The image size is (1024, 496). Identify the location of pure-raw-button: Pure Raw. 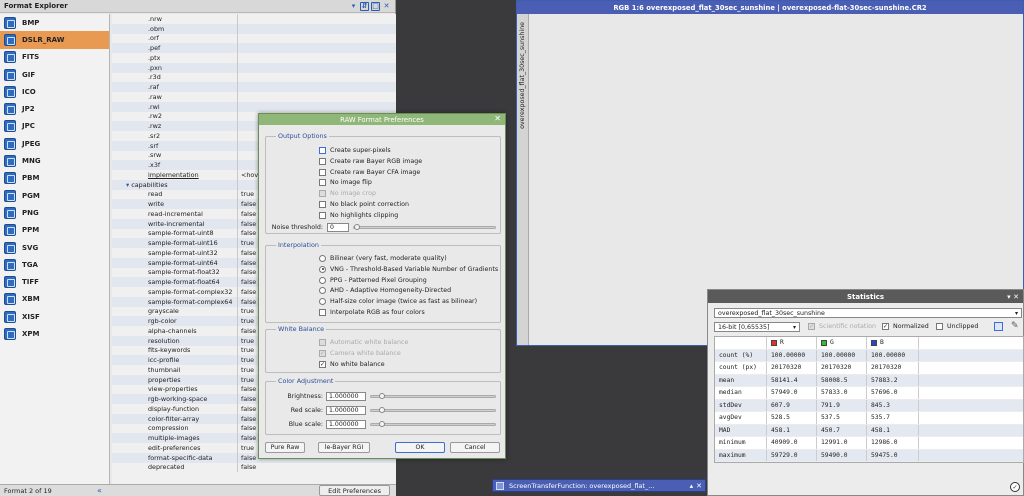
(285, 447).